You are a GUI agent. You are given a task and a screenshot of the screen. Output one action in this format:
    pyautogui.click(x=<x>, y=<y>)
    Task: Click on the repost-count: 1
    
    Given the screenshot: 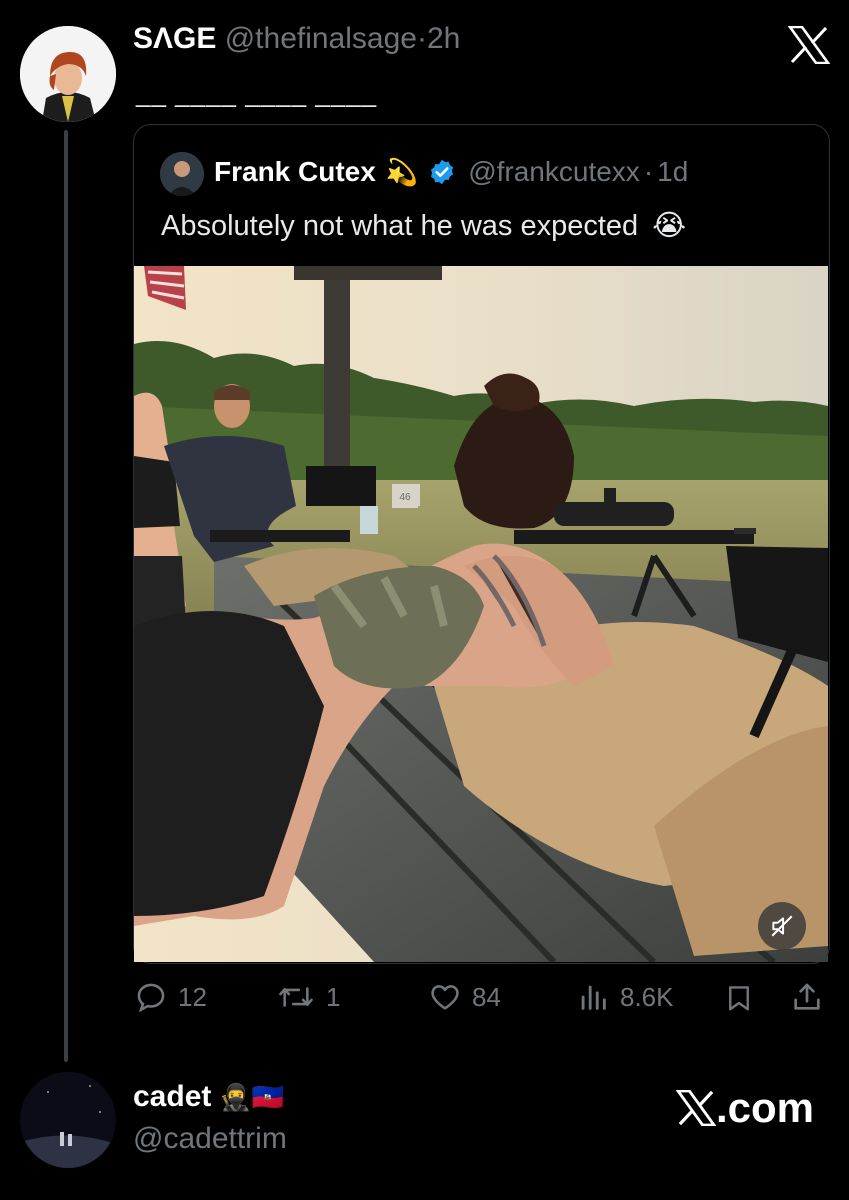 What is the action you would take?
    pyautogui.click(x=333, y=996)
    